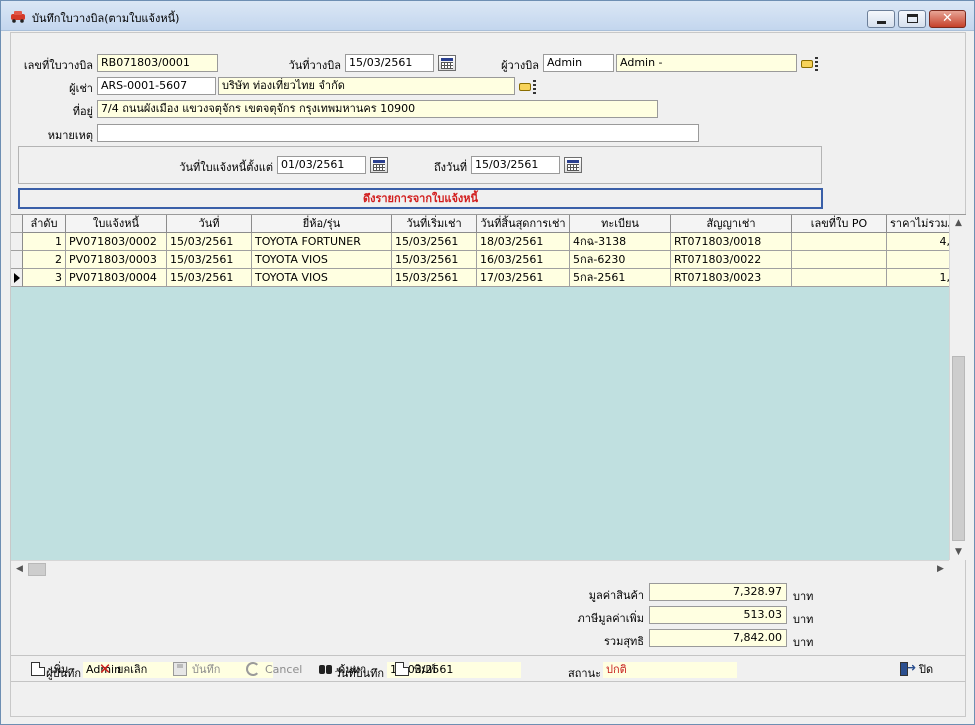 Image resolution: width=975 pixels, height=725 pixels. What do you see at coordinates (947, 19) in the screenshot?
I see `close-window-button: ✕` at bounding box center [947, 19].